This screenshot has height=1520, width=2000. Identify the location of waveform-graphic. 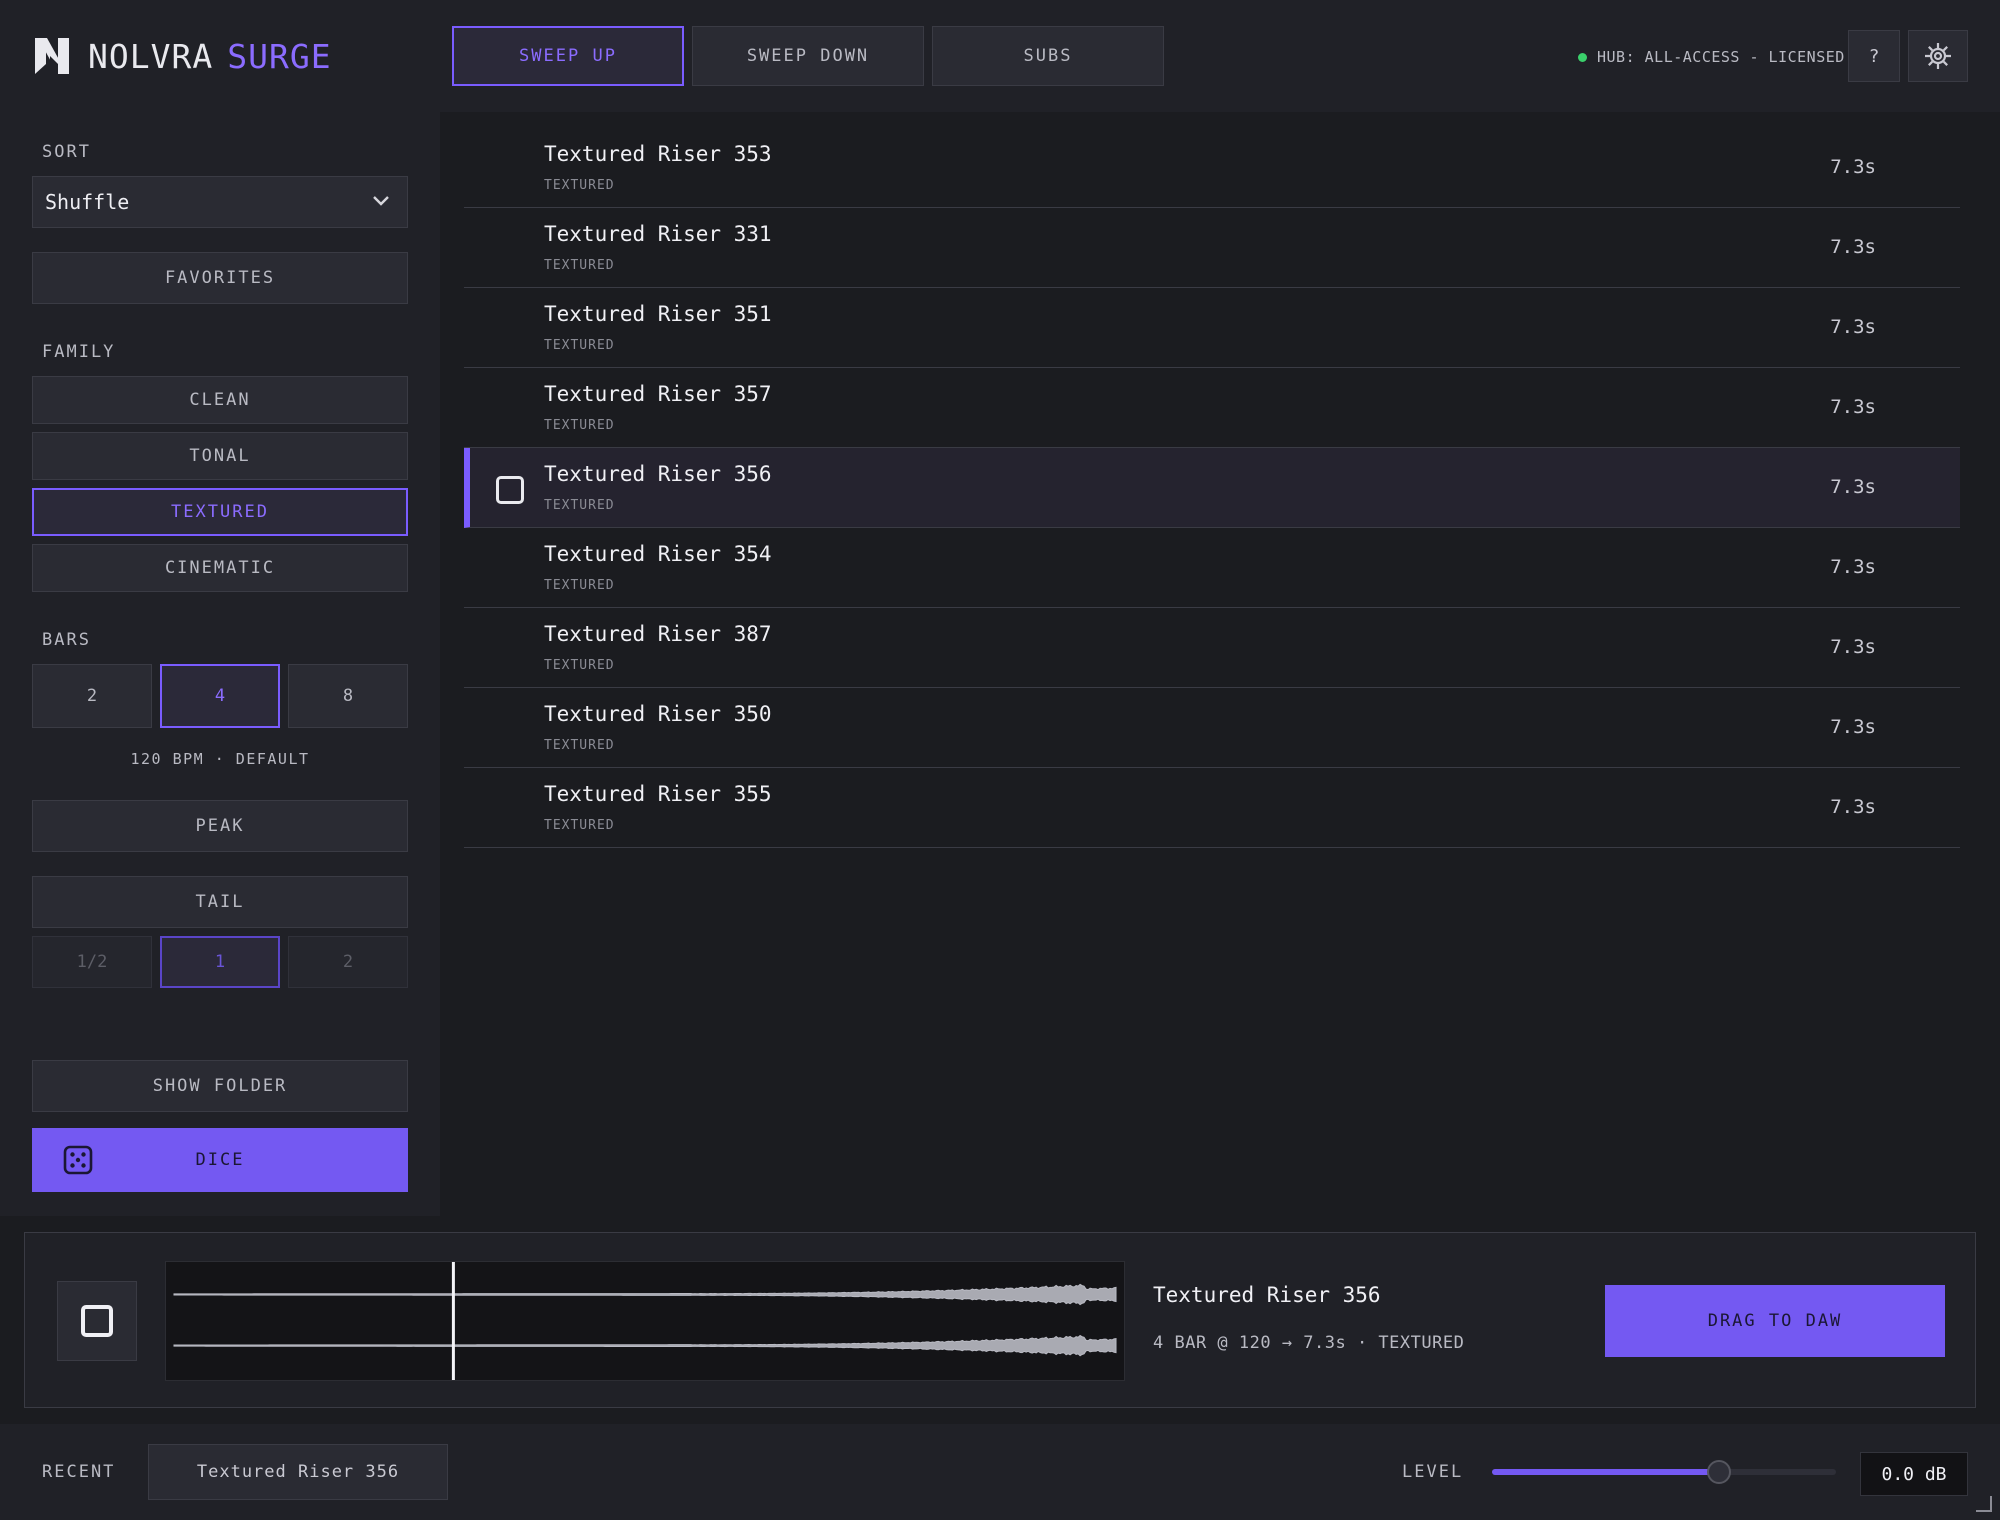
(645, 1321).